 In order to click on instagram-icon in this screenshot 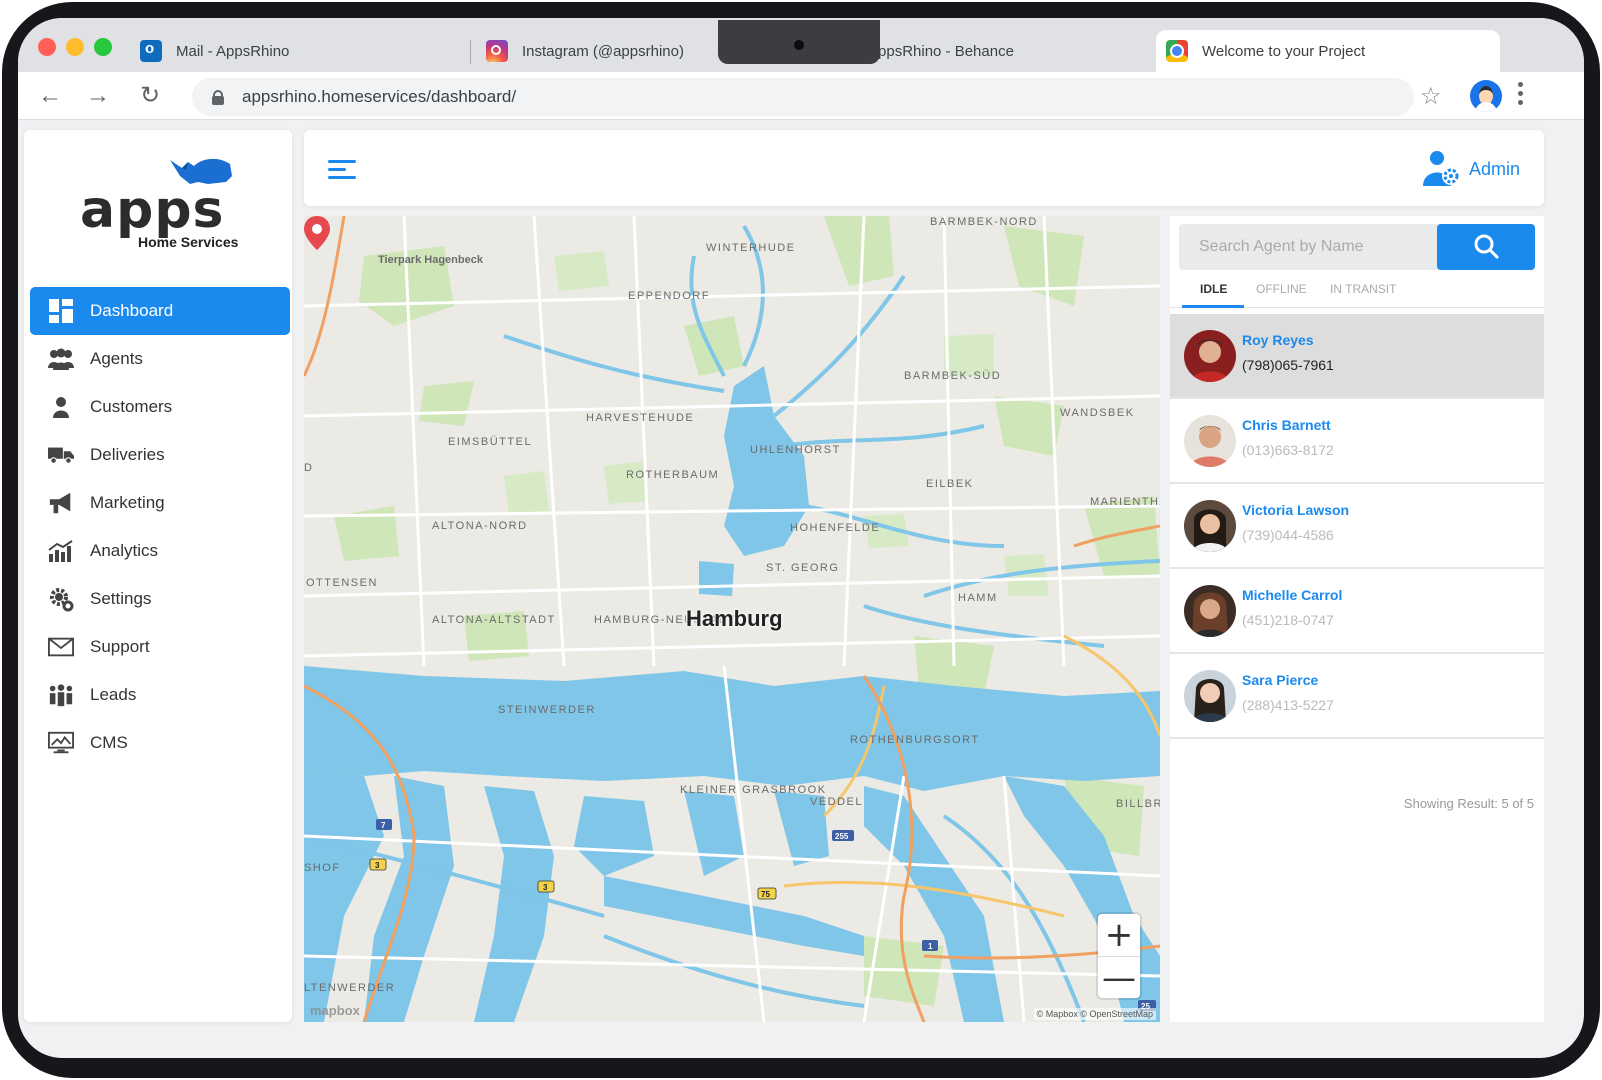, I will do `click(497, 51)`.